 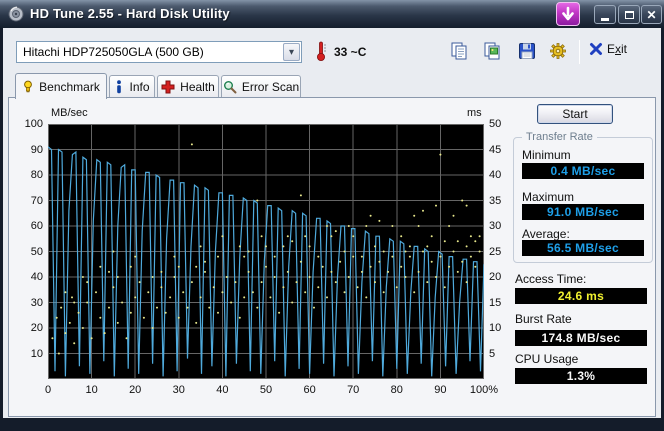 I want to click on minimum-value: 0.4 MB/sec, so click(x=583, y=171).